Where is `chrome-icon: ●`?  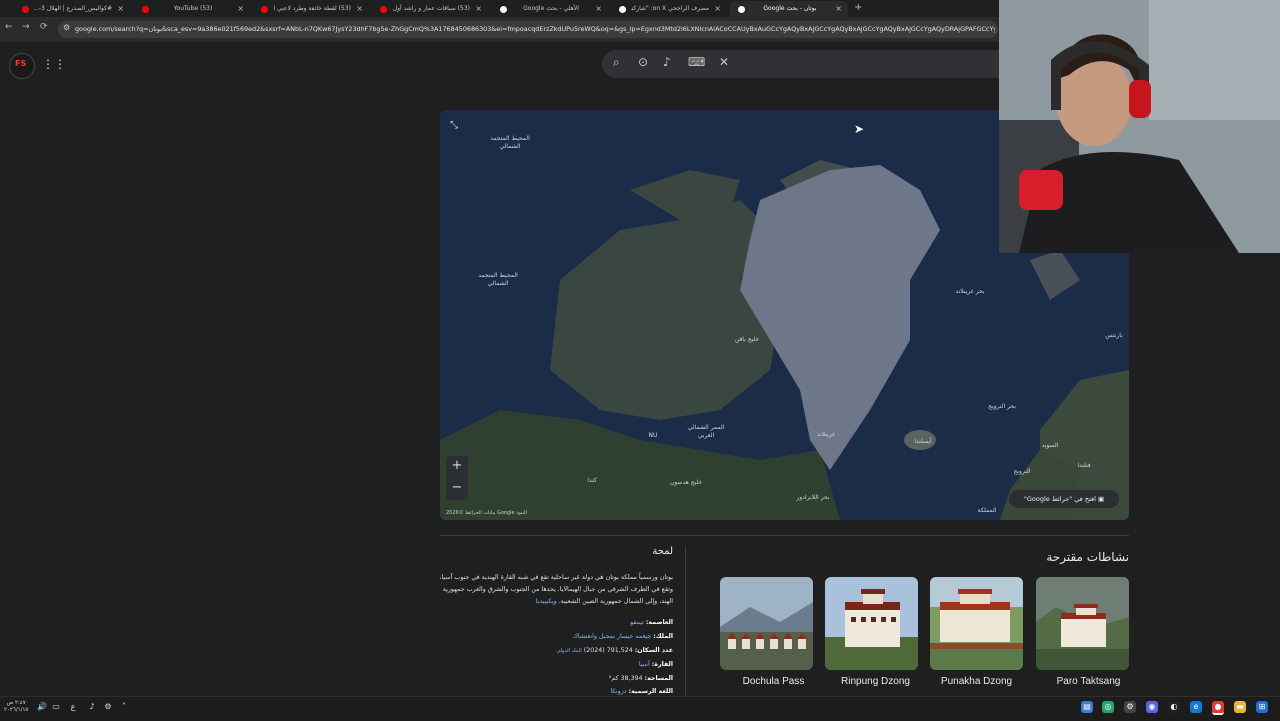
chrome-icon: ● is located at coordinates (1218, 708).